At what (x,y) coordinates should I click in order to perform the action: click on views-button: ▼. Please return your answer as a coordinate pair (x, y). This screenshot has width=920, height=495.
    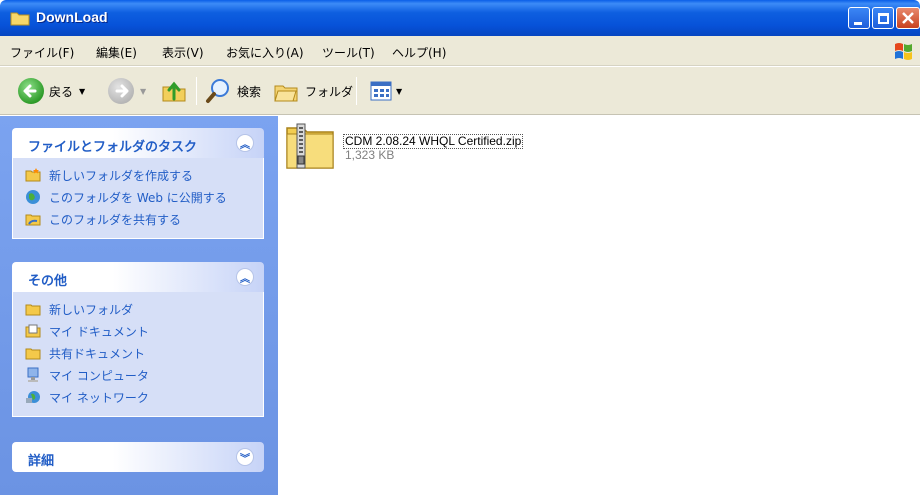
    Looking at the image, I should click on (386, 91).